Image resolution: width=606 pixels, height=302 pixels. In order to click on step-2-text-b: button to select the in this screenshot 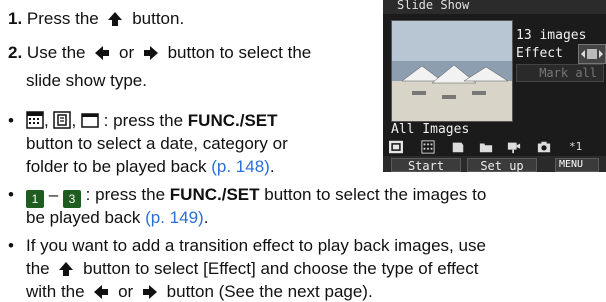, I will do `click(239, 52)`.